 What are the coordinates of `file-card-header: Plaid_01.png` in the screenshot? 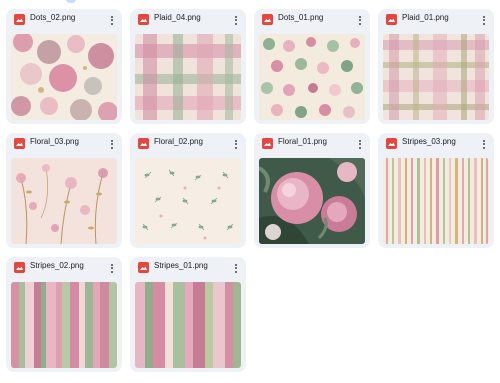 It's located at (436, 20).